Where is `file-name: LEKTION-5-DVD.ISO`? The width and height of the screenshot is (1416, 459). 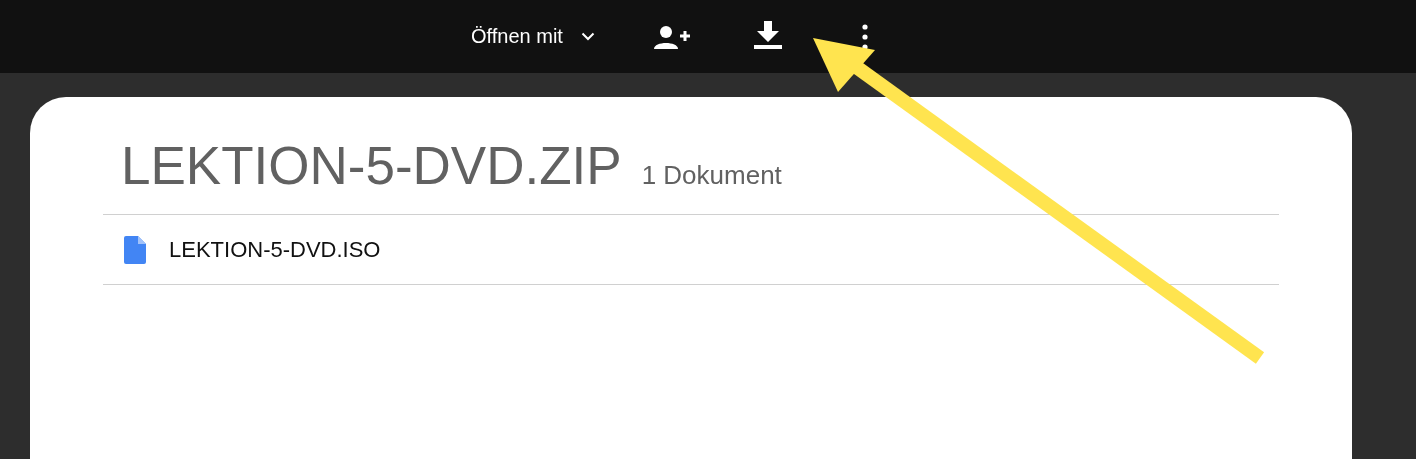
file-name: LEKTION-5-DVD.ISO is located at coordinates (275, 250).